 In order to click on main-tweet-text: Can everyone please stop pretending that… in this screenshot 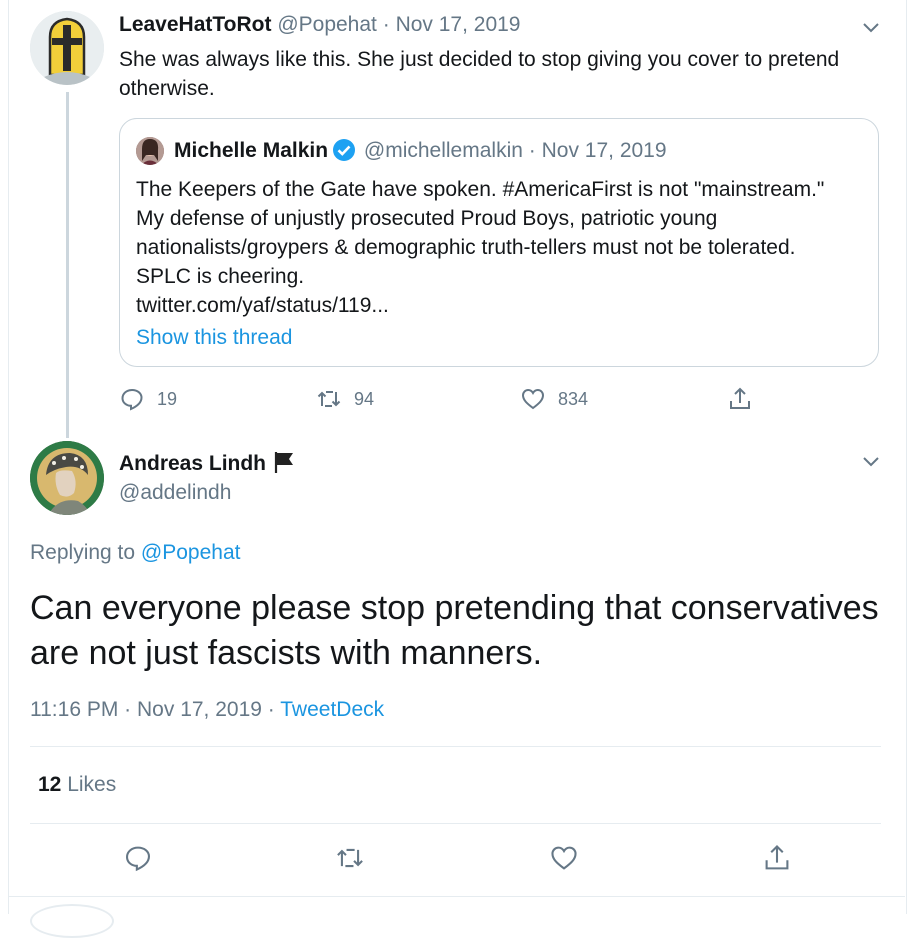, I will do `click(460, 631)`.